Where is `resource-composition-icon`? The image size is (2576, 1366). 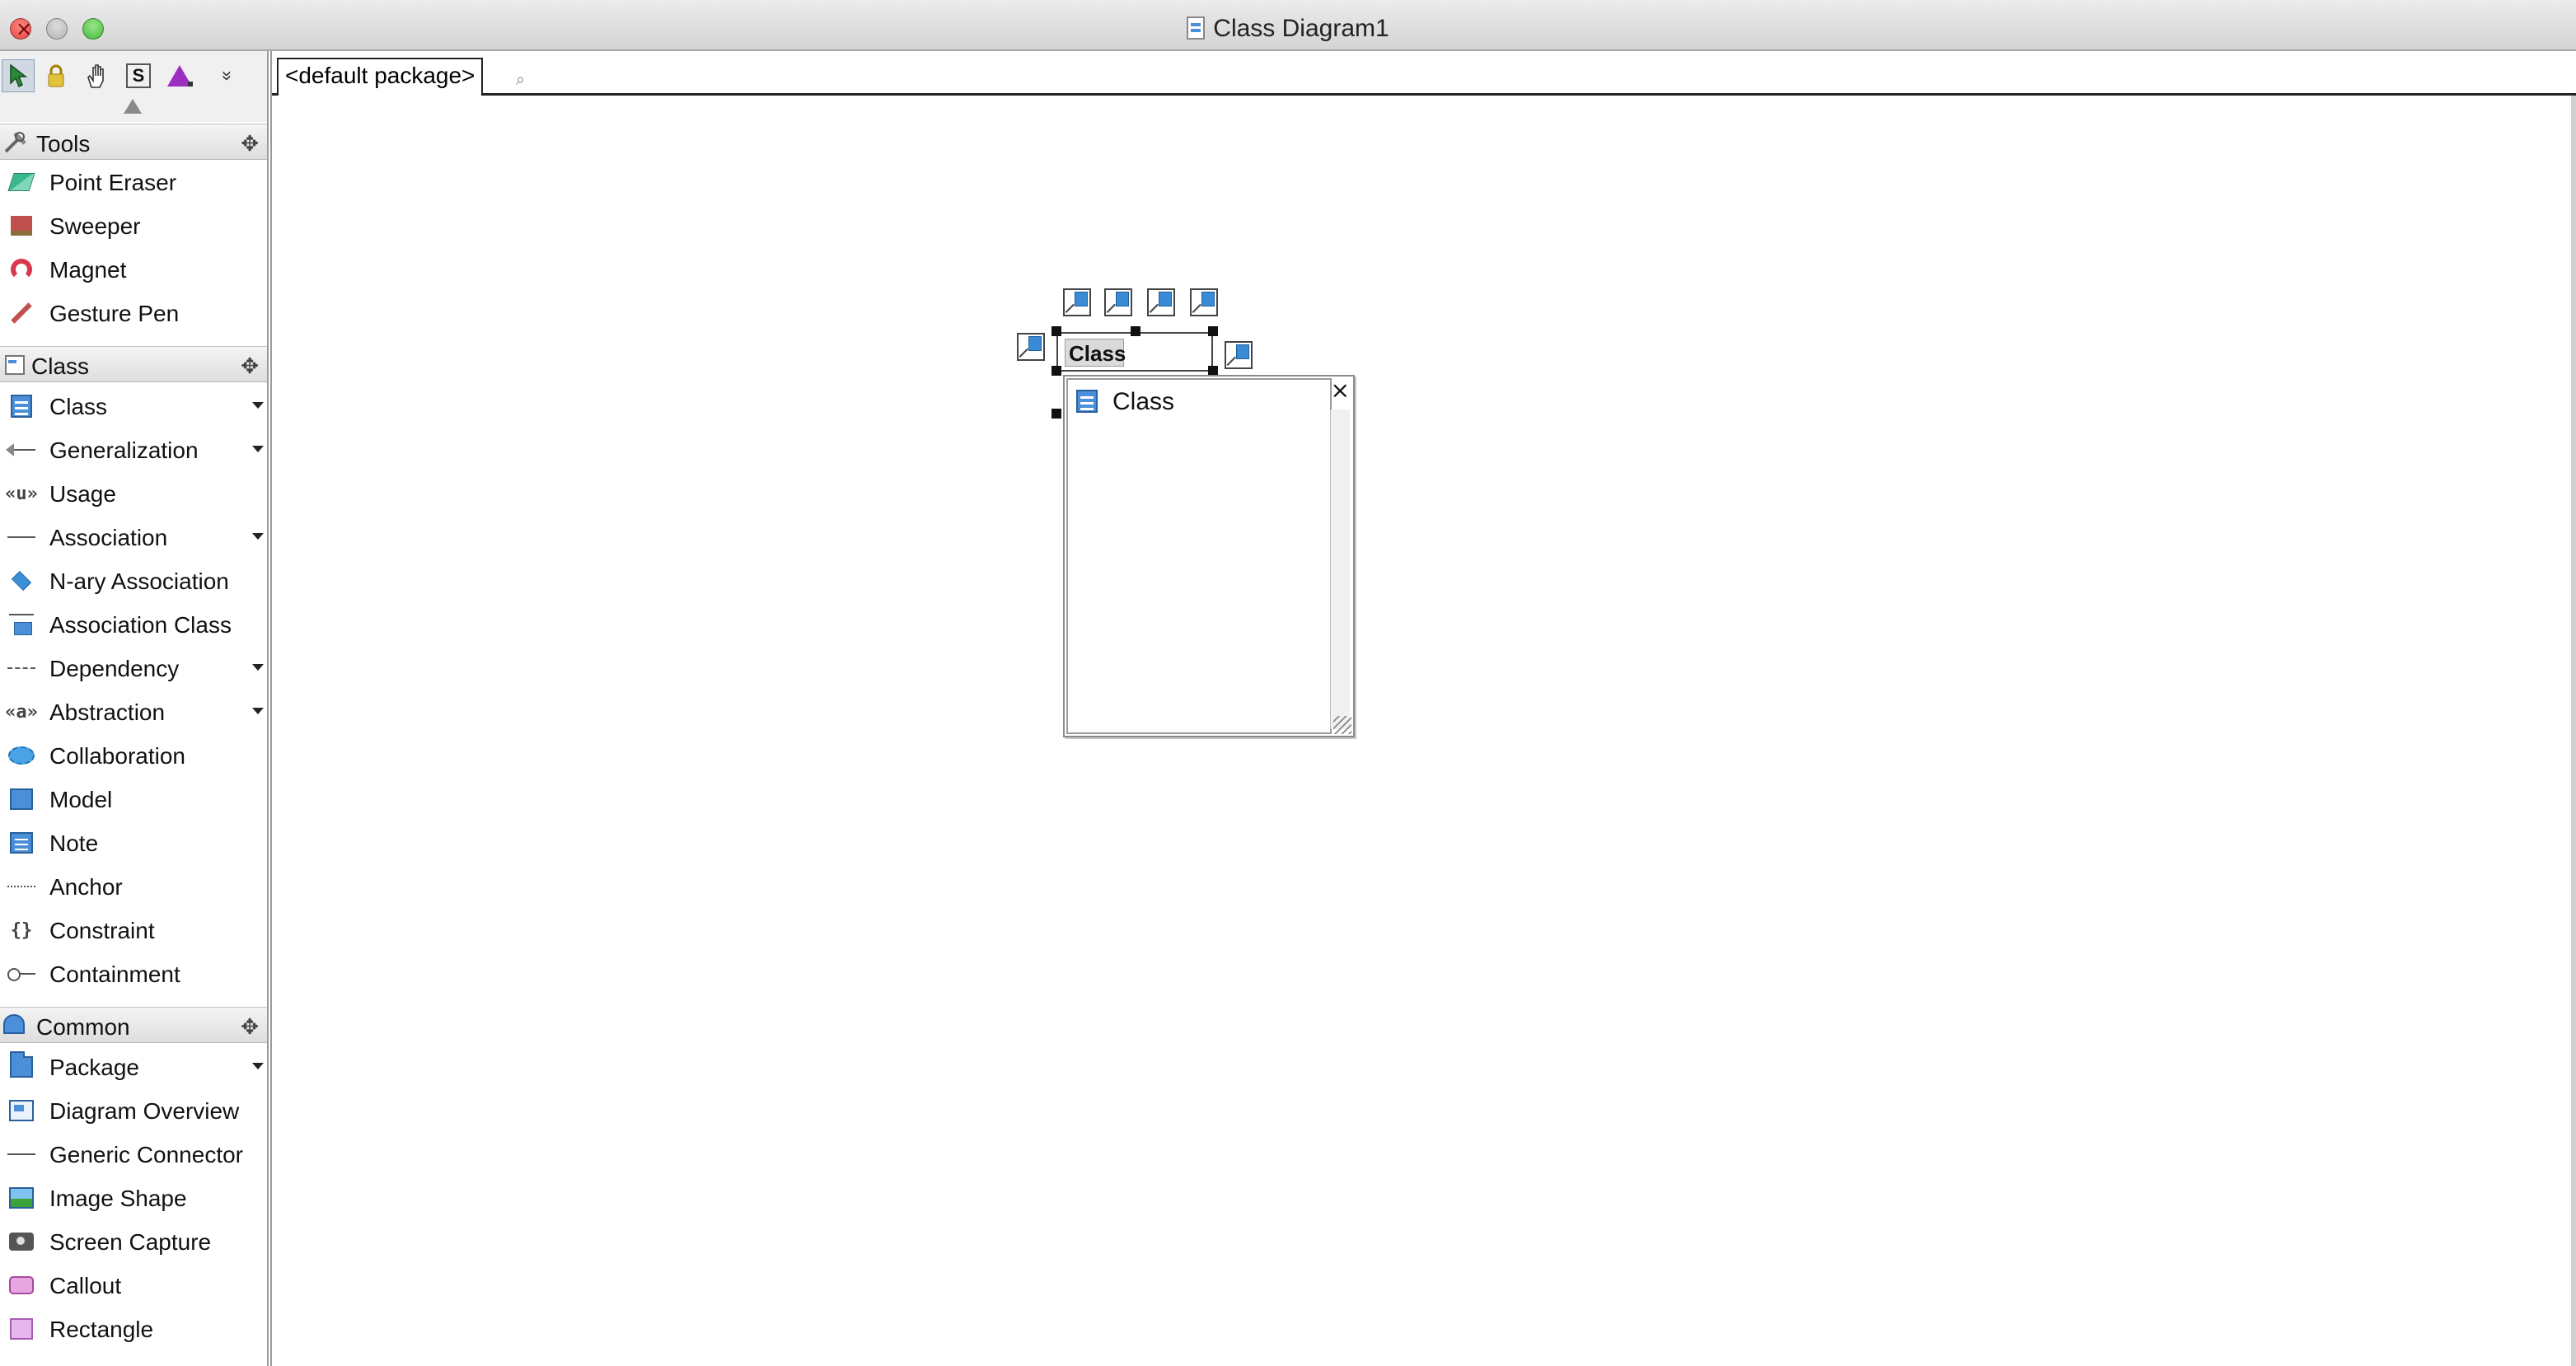
resource-composition-icon is located at coordinates (1204, 302).